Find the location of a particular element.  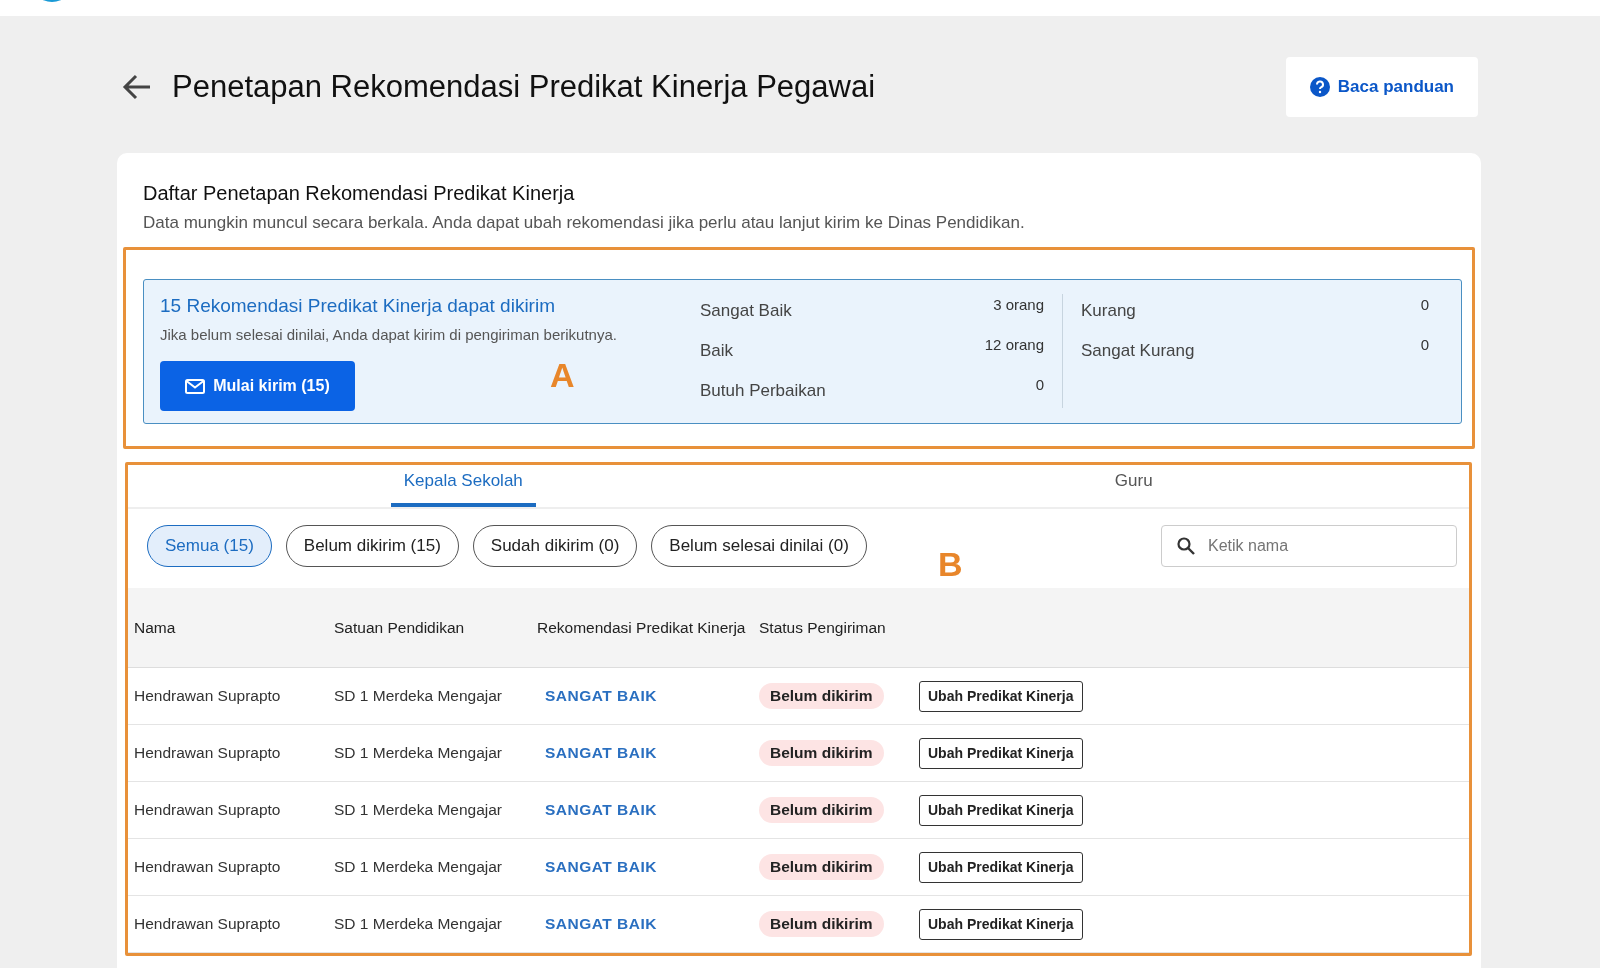

category-count: 12 orang is located at coordinates (1014, 345).